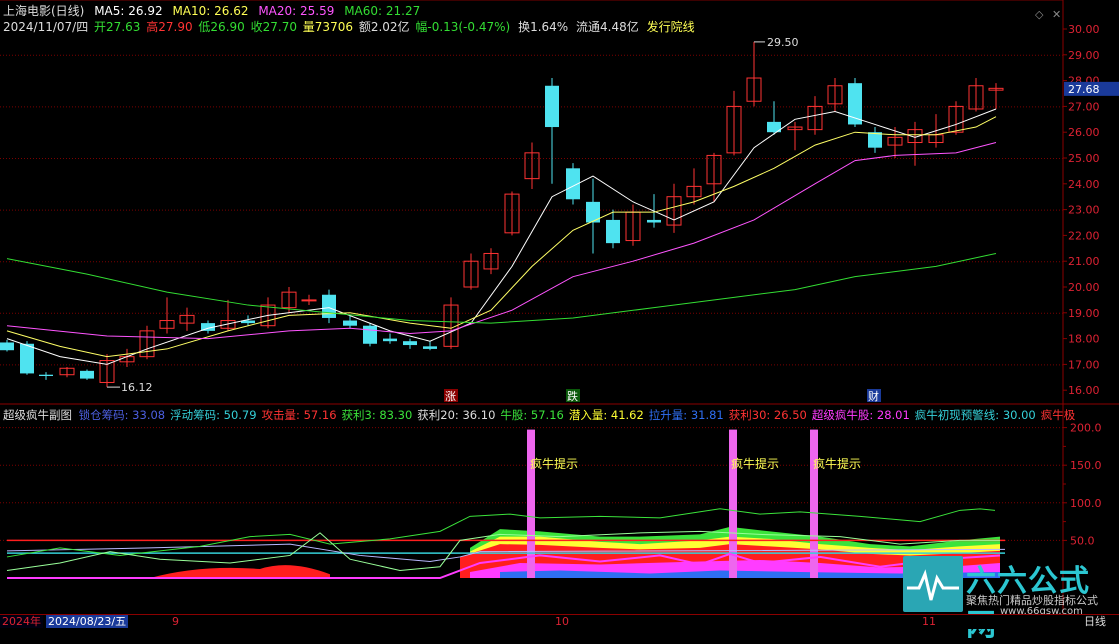  What do you see at coordinates (1084, 106) in the screenshot?
I see `price-tick-label: 27.00` at bounding box center [1084, 106].